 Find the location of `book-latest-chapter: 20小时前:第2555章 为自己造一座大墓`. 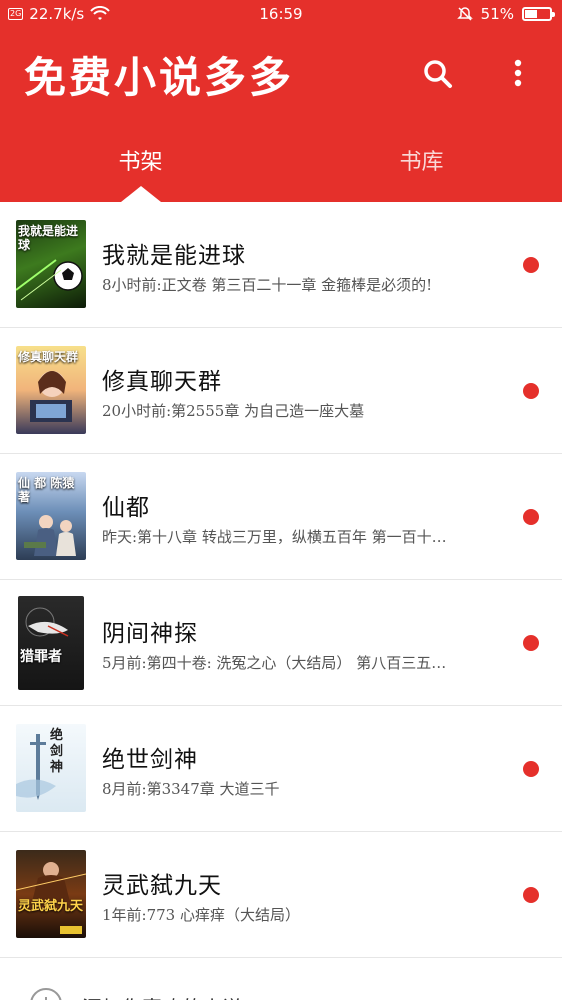

book-latest-chapter: 20小时前:第2555章 为自己造一座大墓 is located at coordinates (233, 411).